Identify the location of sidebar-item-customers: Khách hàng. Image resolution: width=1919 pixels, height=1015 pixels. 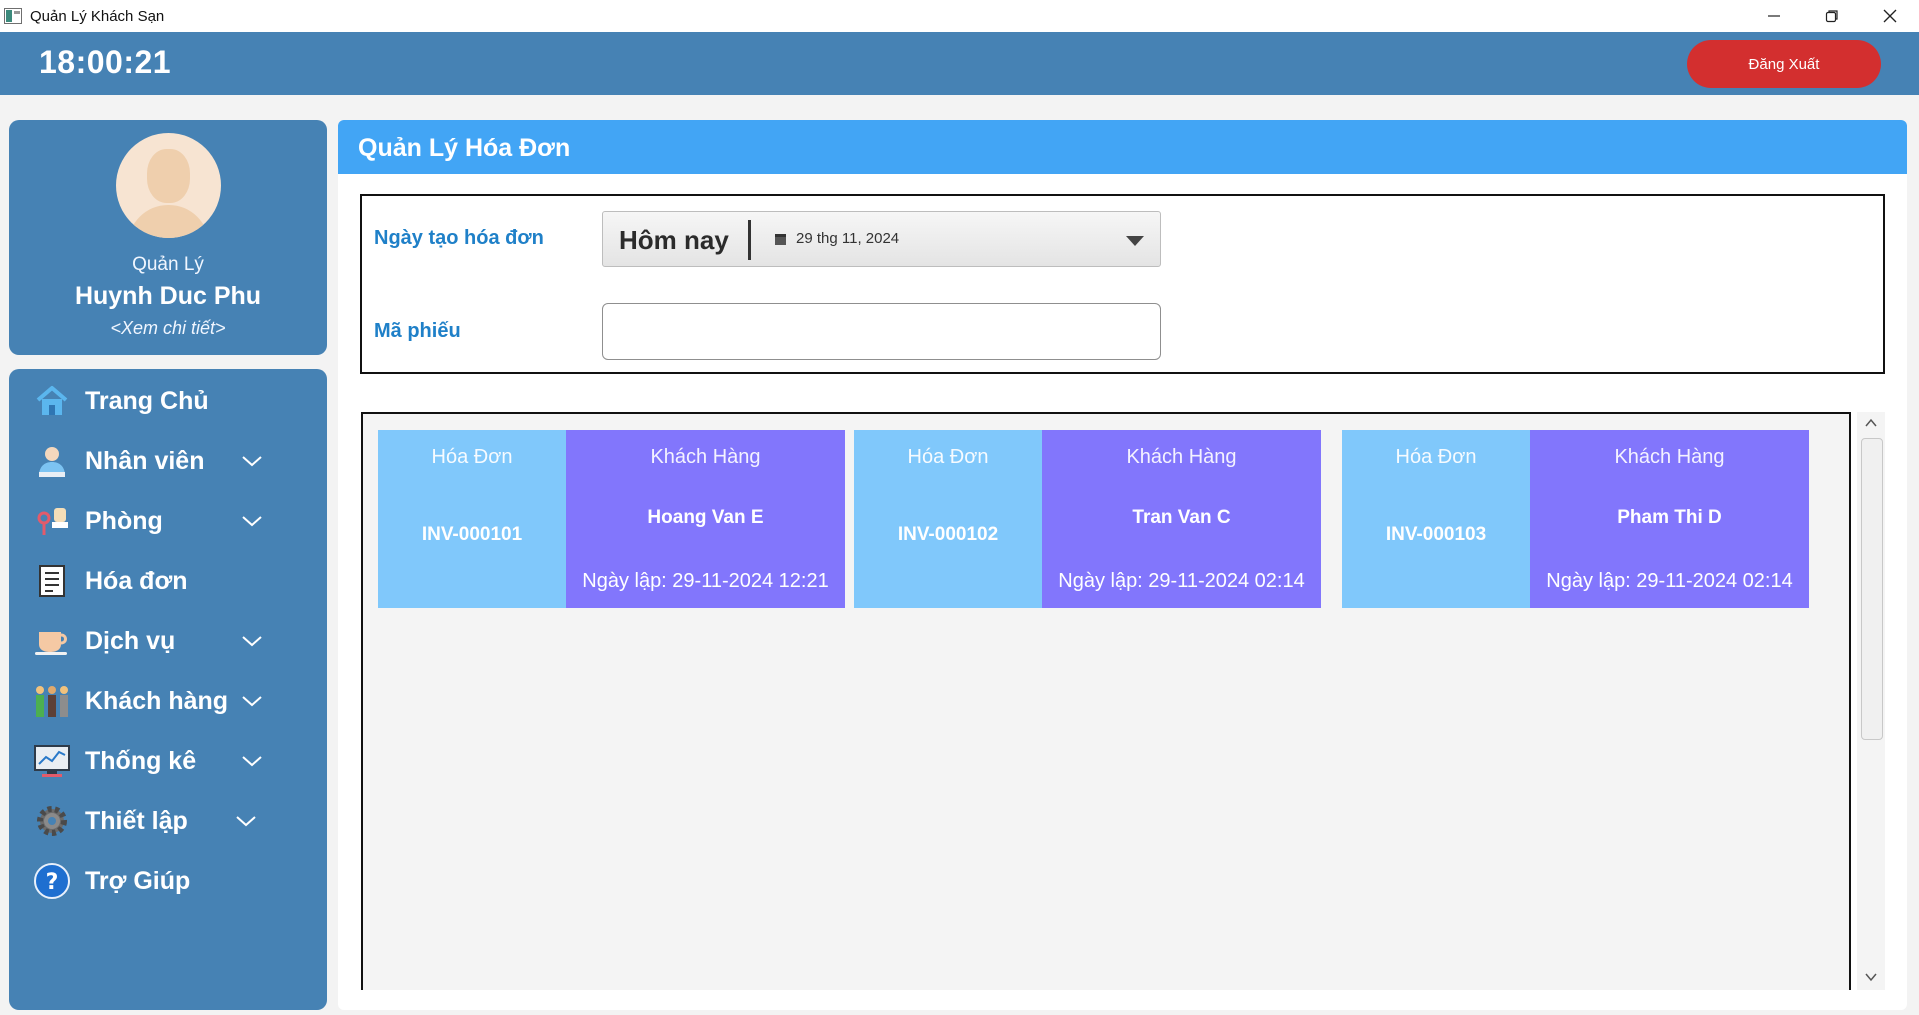
(168, 701).